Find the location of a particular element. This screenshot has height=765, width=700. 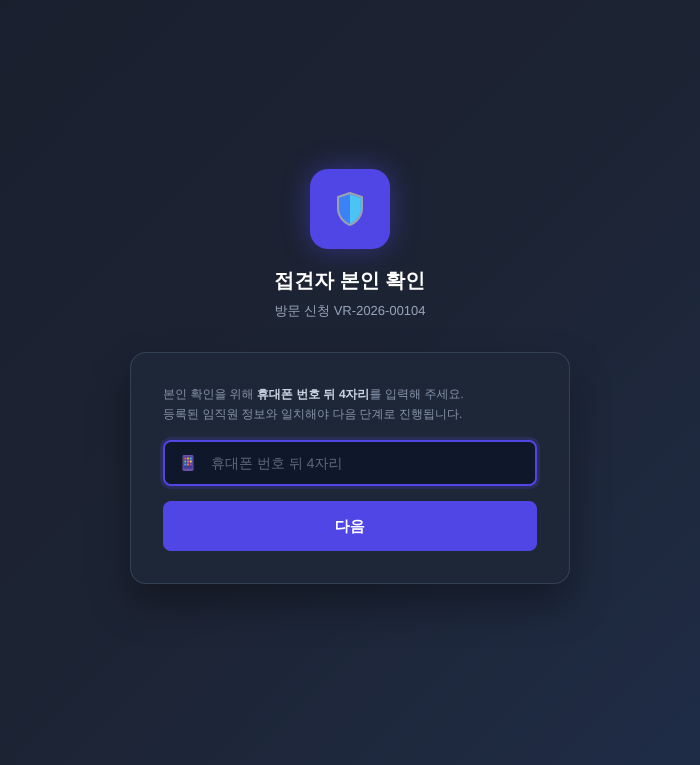

next-button: 다음 is located at coordinates (350, 526).